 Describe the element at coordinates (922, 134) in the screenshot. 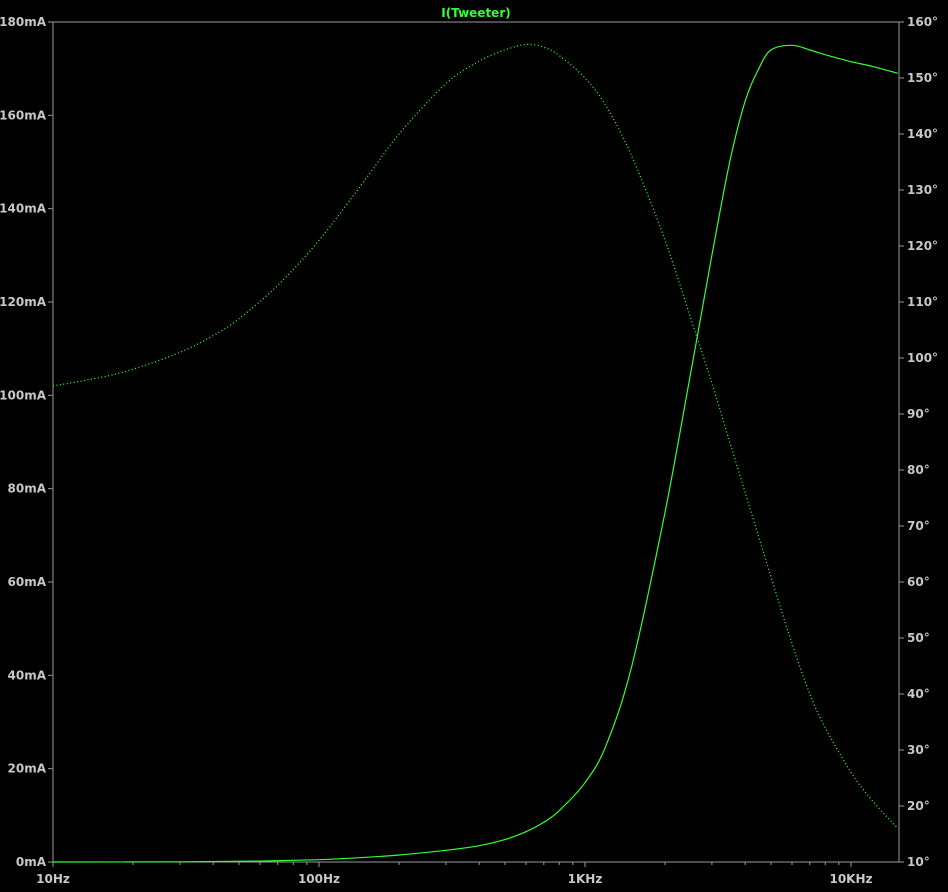

I see `y-right-tick-label: 140°` at that location.